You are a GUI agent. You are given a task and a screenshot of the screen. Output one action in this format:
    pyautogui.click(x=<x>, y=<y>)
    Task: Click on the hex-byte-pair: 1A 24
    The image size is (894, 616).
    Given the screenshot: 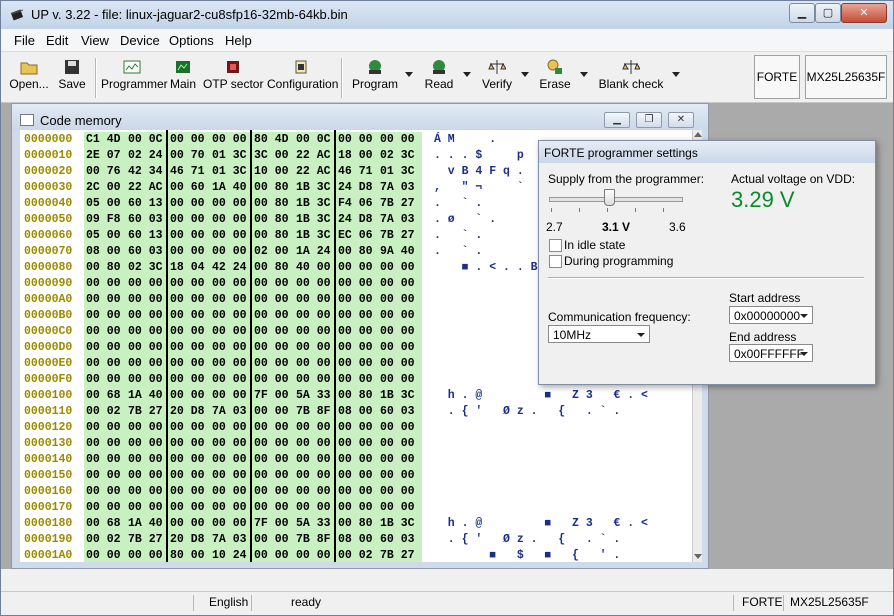 What is the action you would take?
    pyautogui.click(x=316, y=252)
    